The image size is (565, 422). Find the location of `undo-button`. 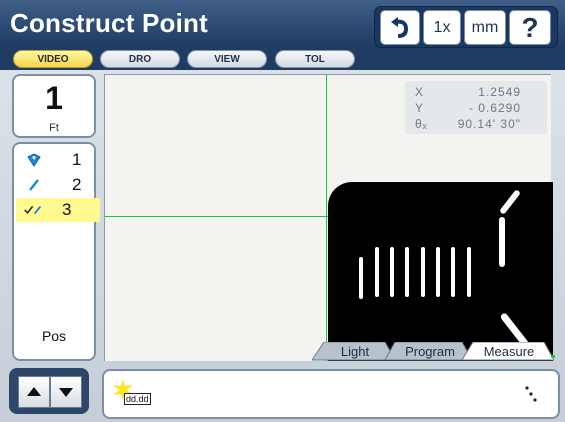

undo-button is located at coordinates (400, 27).